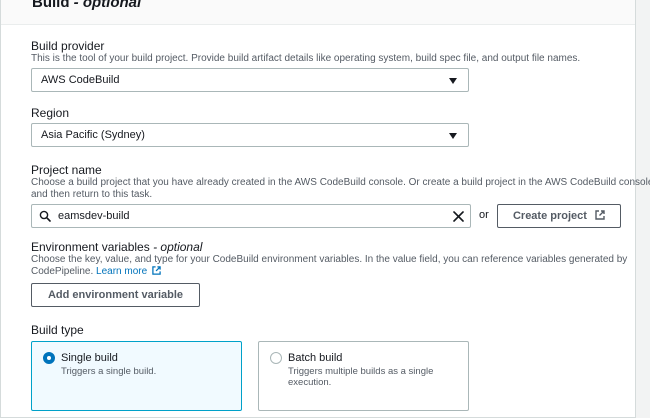 Image resolution: width=650 pixels, height=418 pixels. Describe the element at coordinates (45, 216) in the screenshot. I see `search-icon` at that location.